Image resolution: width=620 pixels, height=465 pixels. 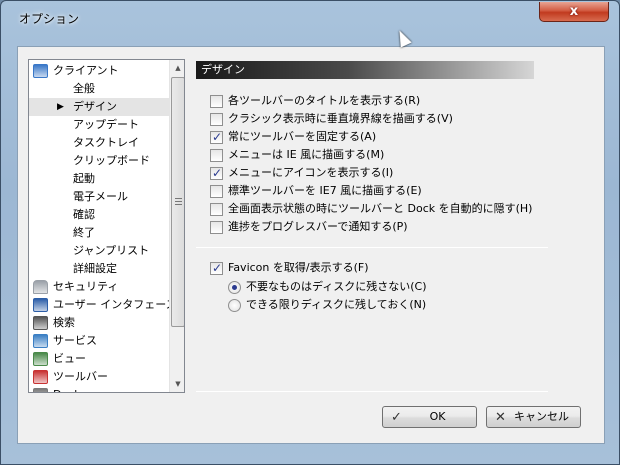 I want to click on grip-icon, so click(x=178, y=201).